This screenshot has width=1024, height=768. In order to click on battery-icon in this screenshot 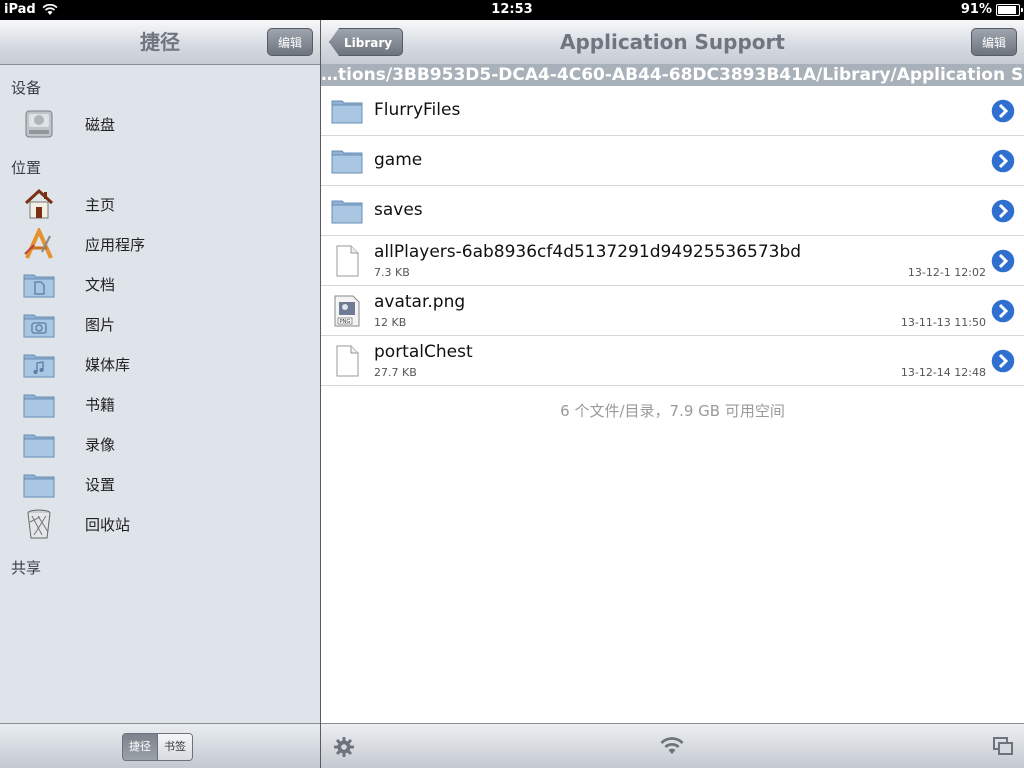, I will do `click(1009, 9)`.